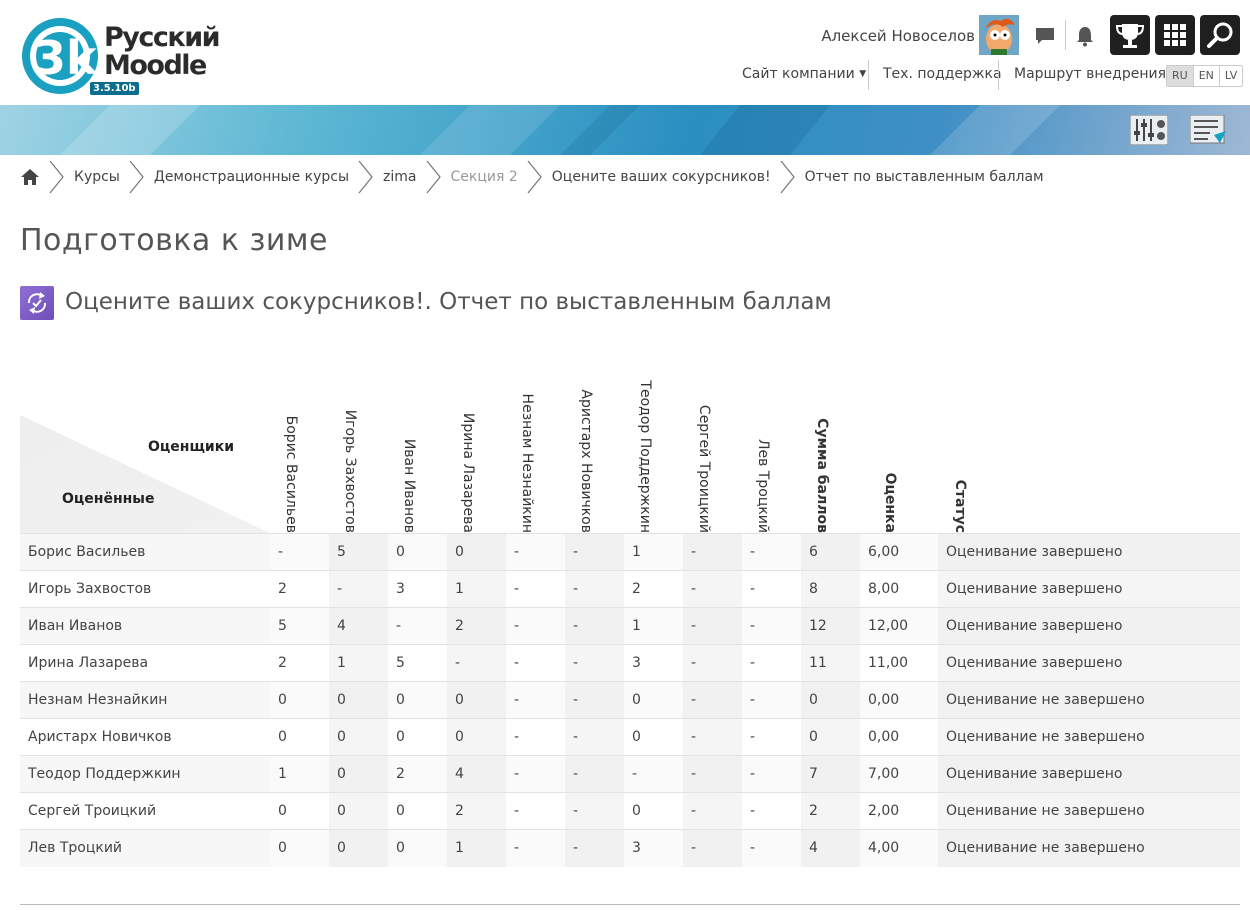 Image resolution: width=1250 pixels, height=910 pixels. Describe the element at coordinates (125, 56) in the screenshot. I see `site-logo: 3k Русский Moodle 3.5.10b` at that location.